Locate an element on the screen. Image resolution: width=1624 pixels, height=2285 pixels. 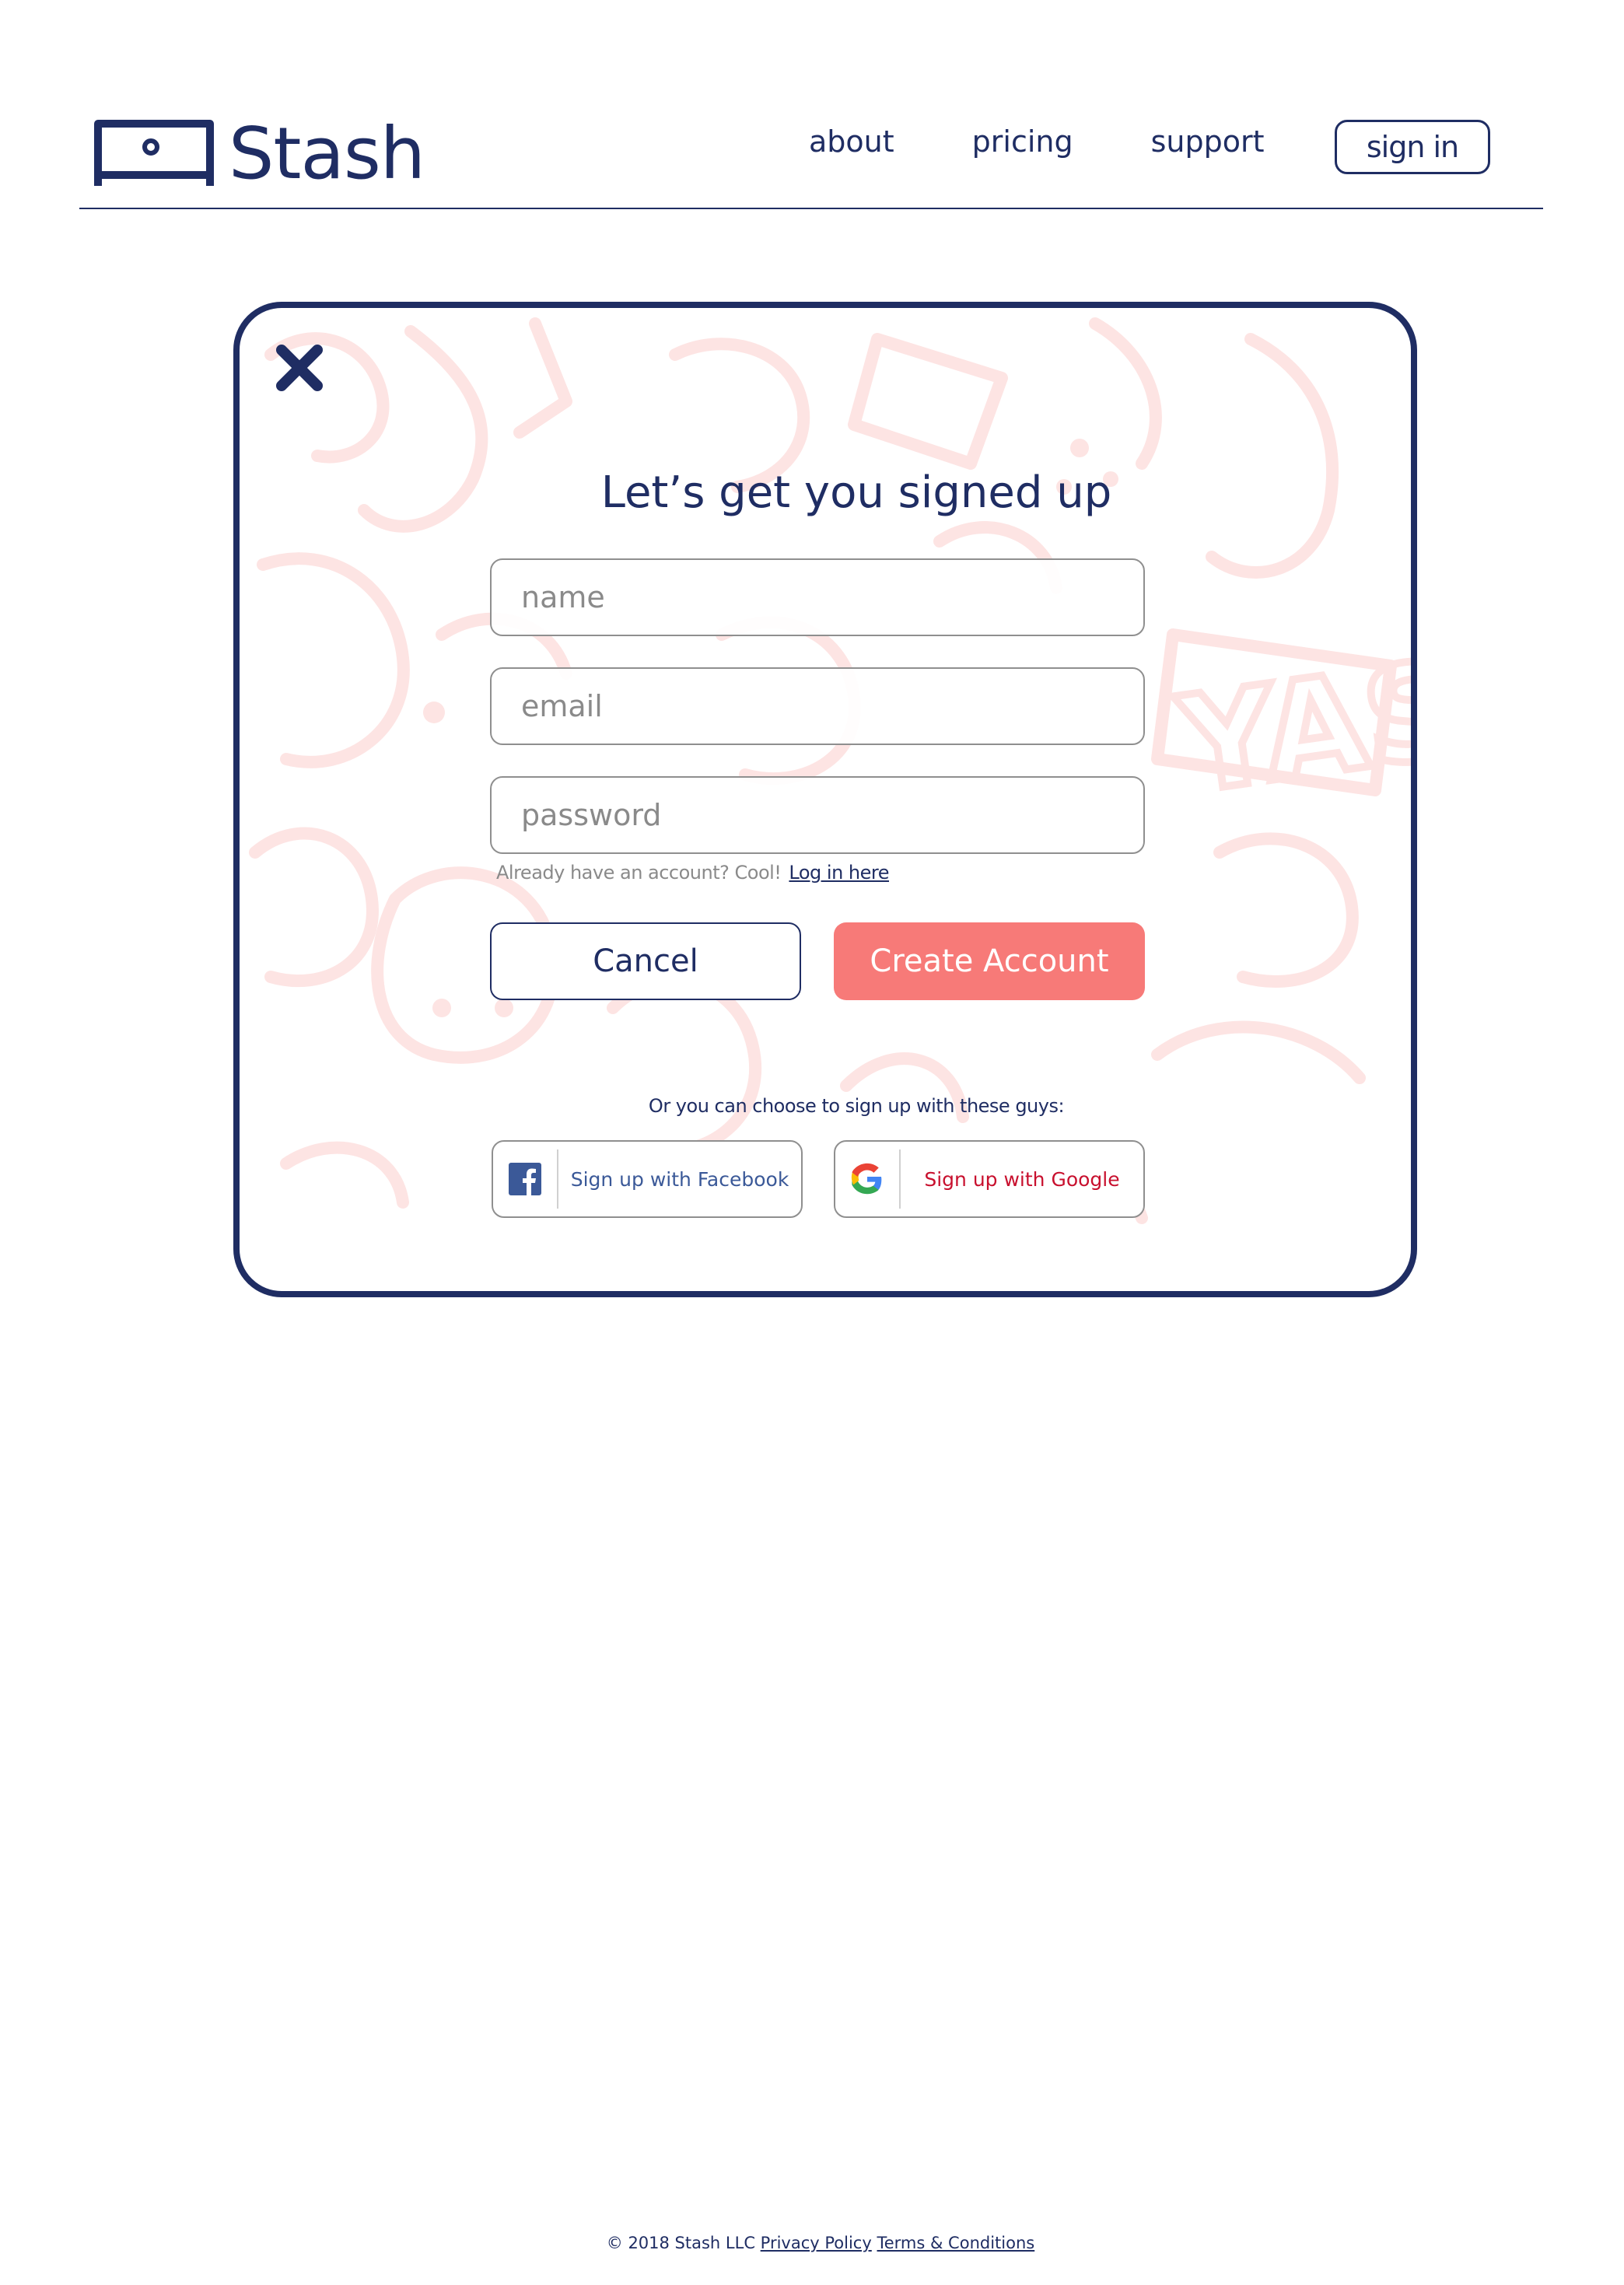
privacy-policy-link: Privacy Policy is located at coordinates (817, 2243).